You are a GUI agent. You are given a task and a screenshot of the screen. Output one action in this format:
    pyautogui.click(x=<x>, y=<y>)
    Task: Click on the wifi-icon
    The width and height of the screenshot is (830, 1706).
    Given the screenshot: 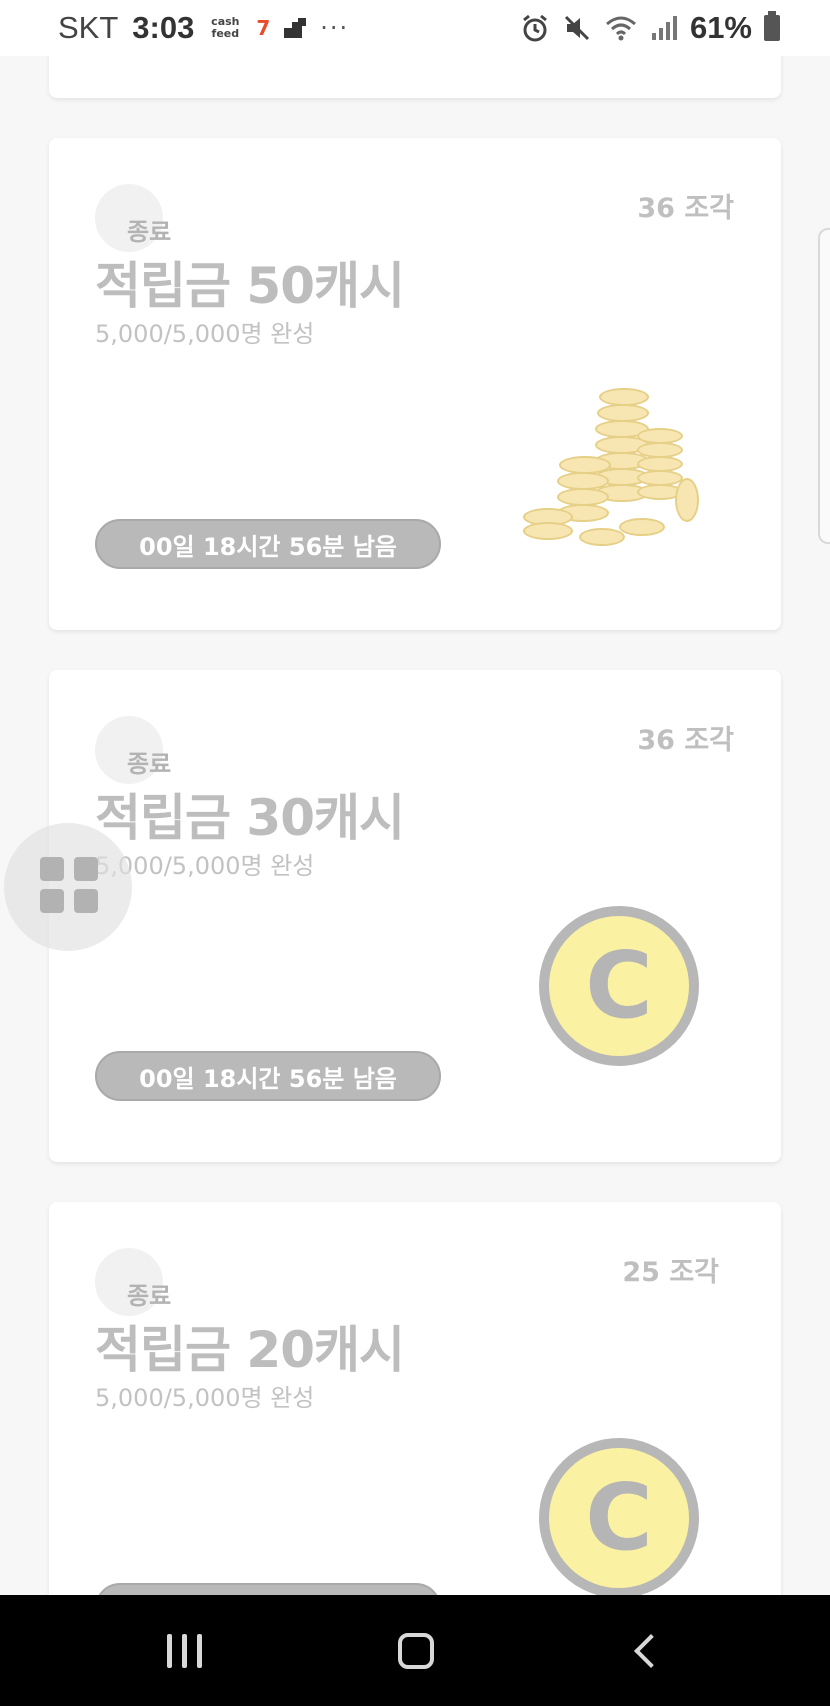 What is the action you would take?
    pyautogui.click(x=620, y=28)
    